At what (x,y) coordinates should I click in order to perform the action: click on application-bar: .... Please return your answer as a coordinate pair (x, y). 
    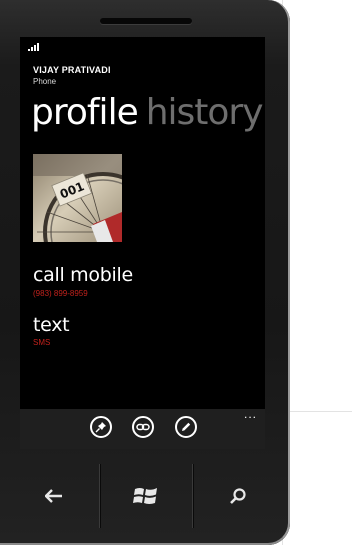
    Looking at the image, I should click on (142, 428).